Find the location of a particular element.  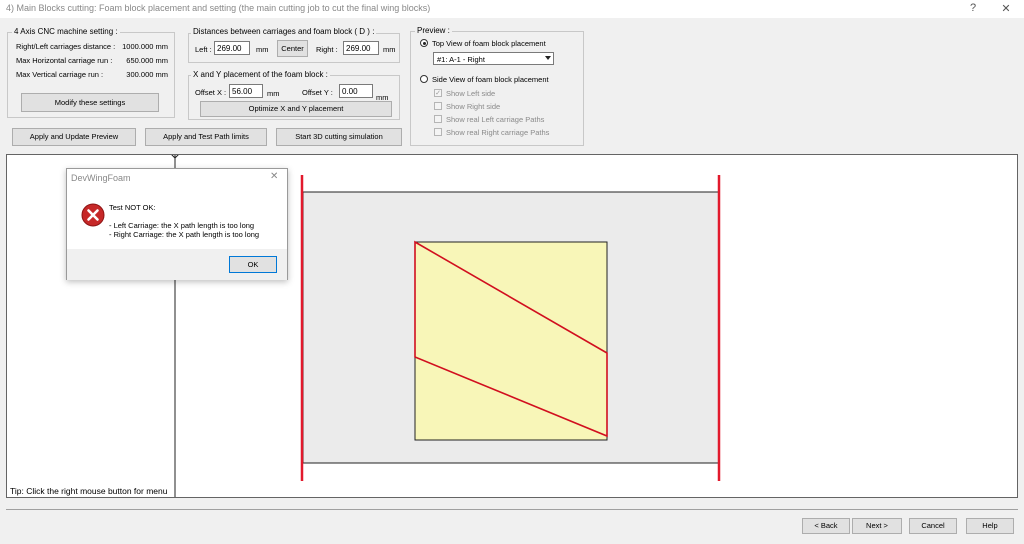

help-icon: ? is located at coordinates (973, 8).